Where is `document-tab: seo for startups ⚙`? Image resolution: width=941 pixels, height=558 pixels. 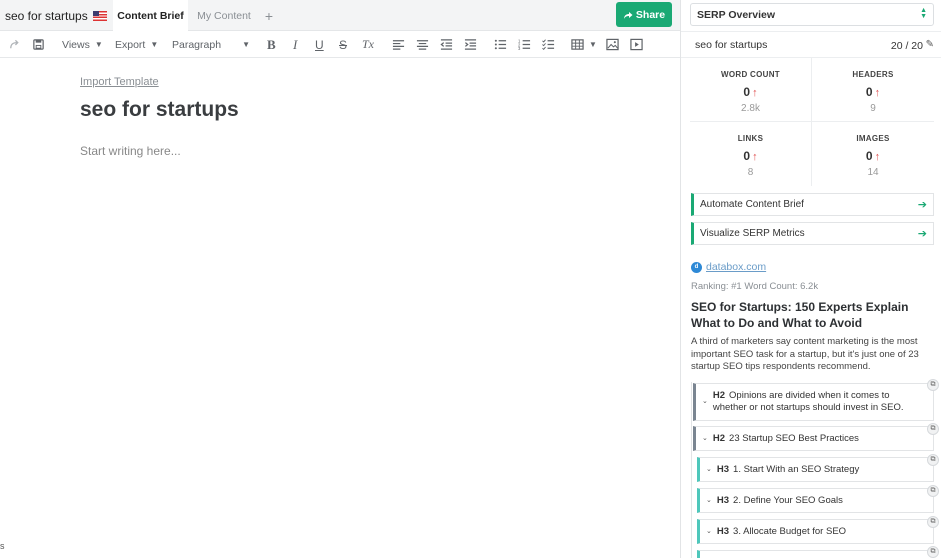
document-tab: seo for startups ⚙ is located at coordinates (62, 15).